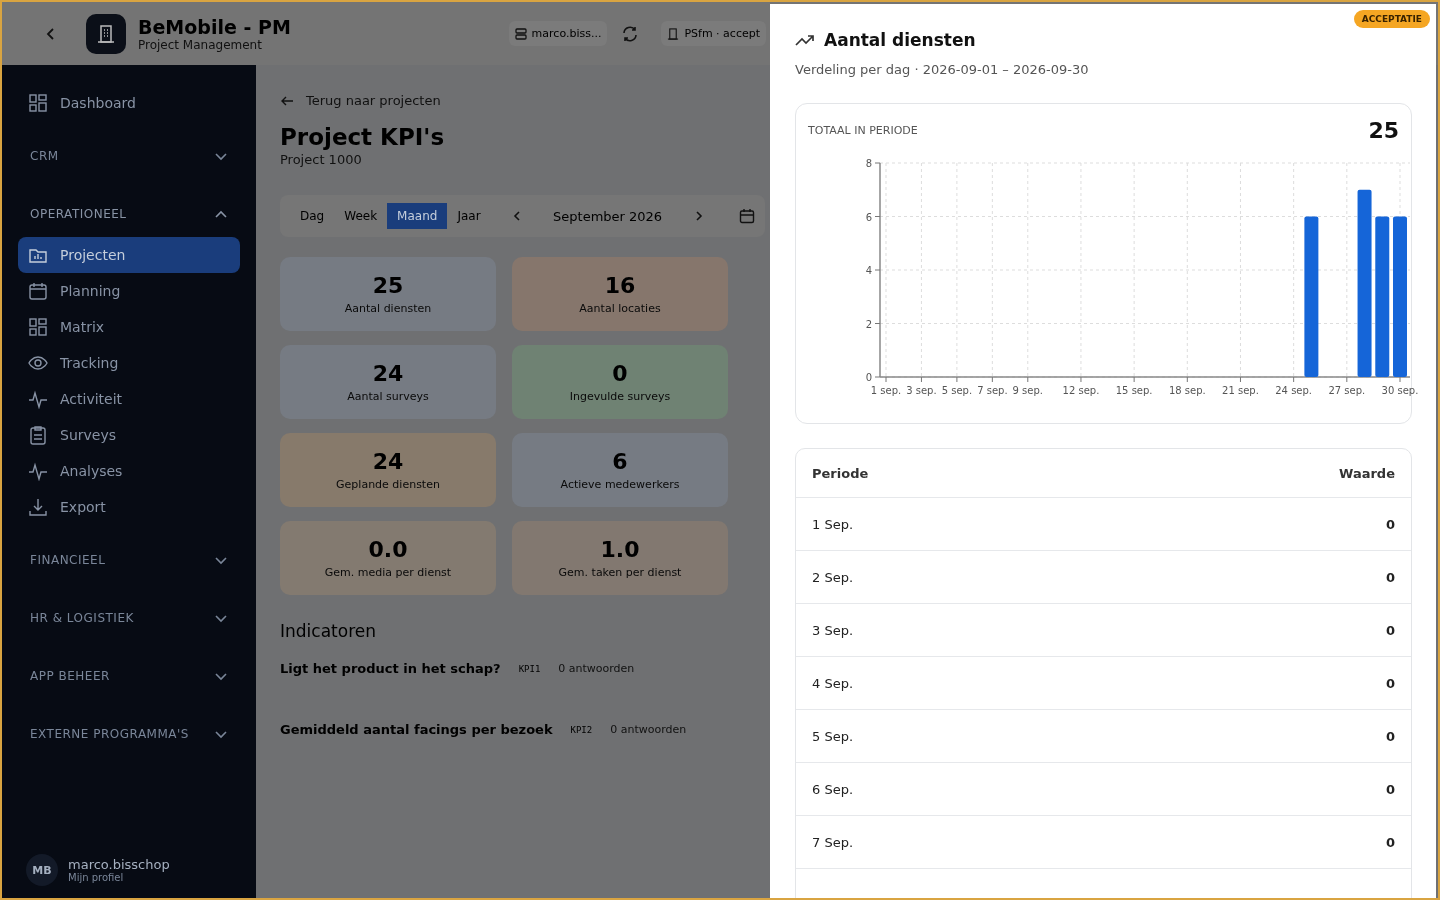  Describe the element at coordinates (129, 150) in the screenshot. I see `sidebar-section: CRM` at that location.